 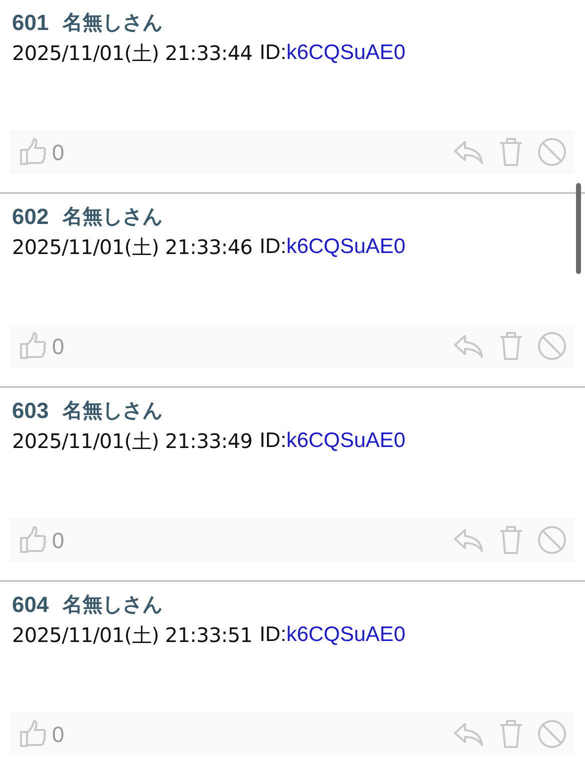 What do you see at coordinates (132, 247) in the screenshot?
I see `post-date: 2025/11/01(土) 21:33:46` at bounding box center [132, 247].